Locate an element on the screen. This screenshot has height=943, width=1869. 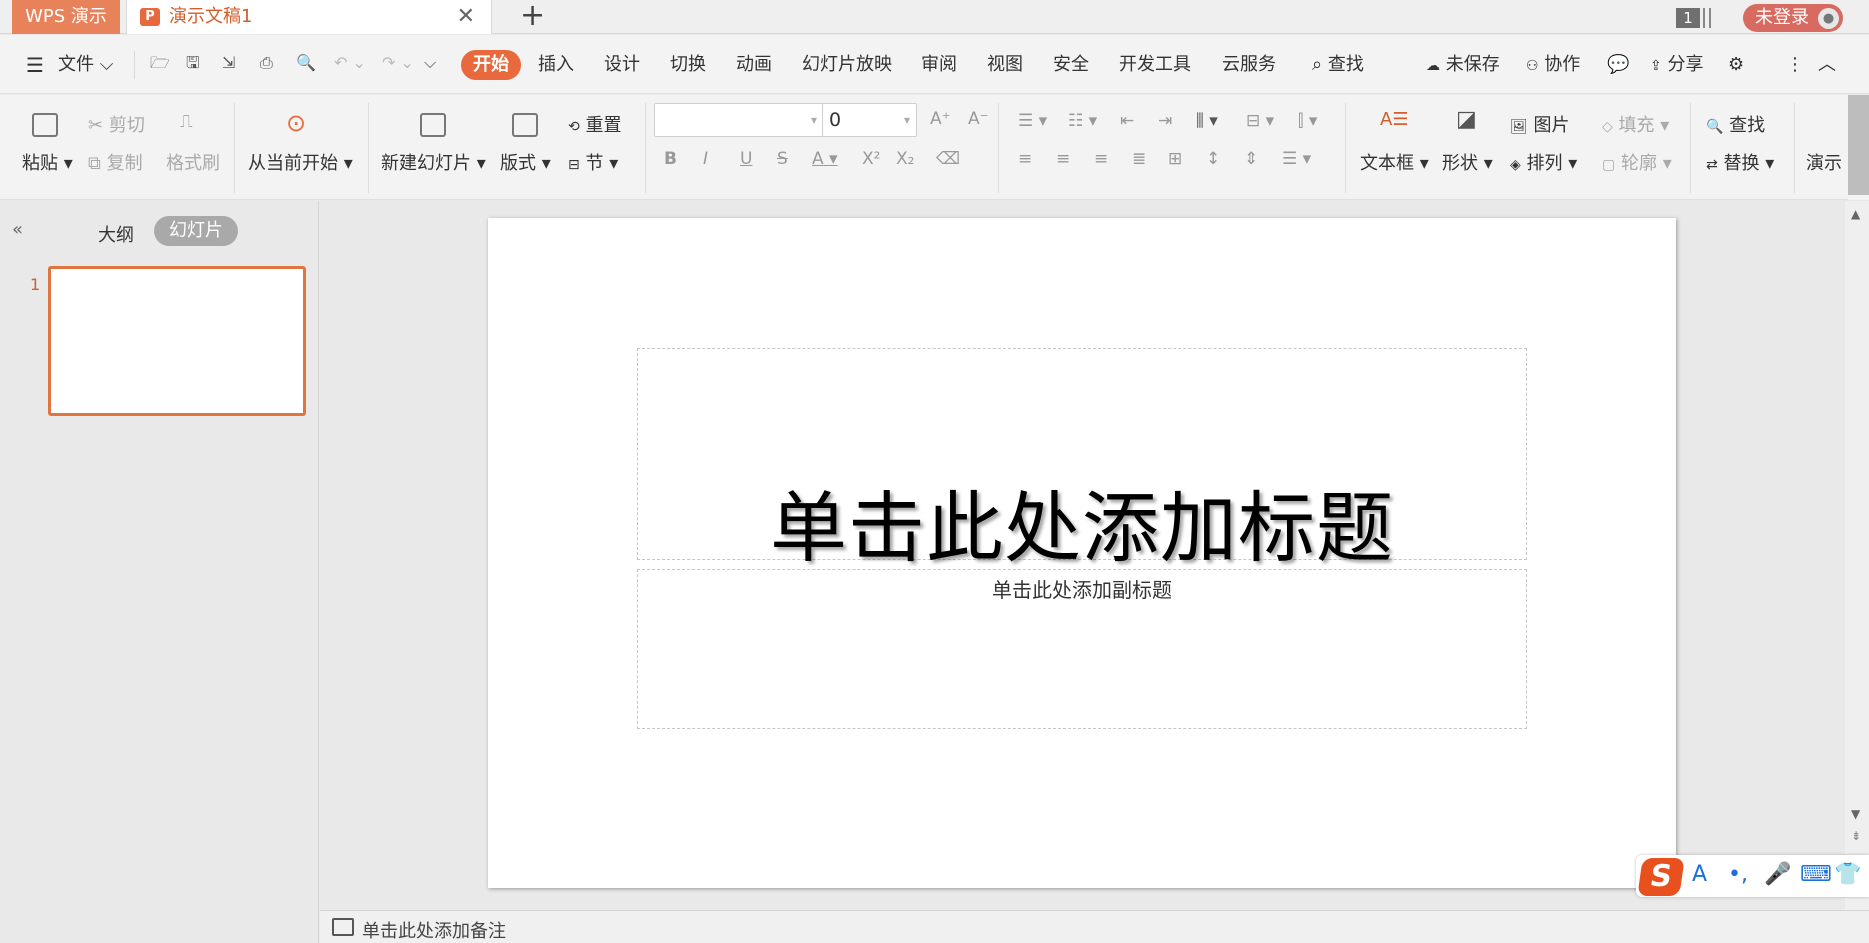
italic-icon: I is located at coordinates (705, 159).